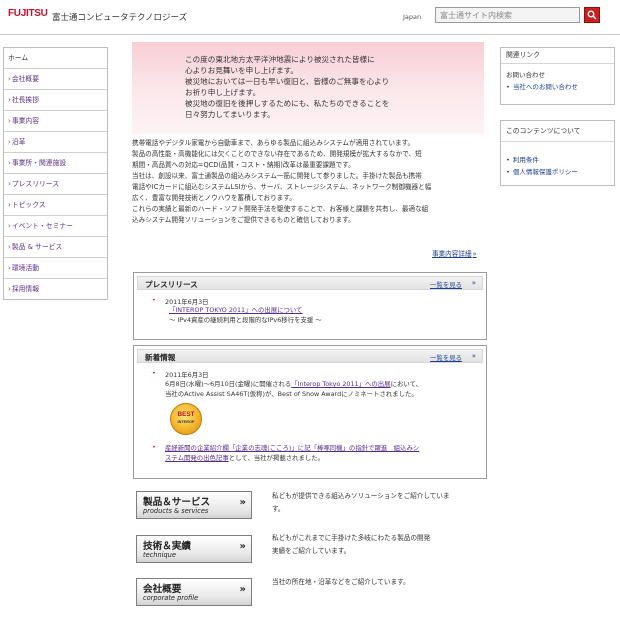  What do you see at coordinates (55, 121) in the screenshot?
I see `sidebar-item-business: ›事業内容` at bounding box center [55, 121].